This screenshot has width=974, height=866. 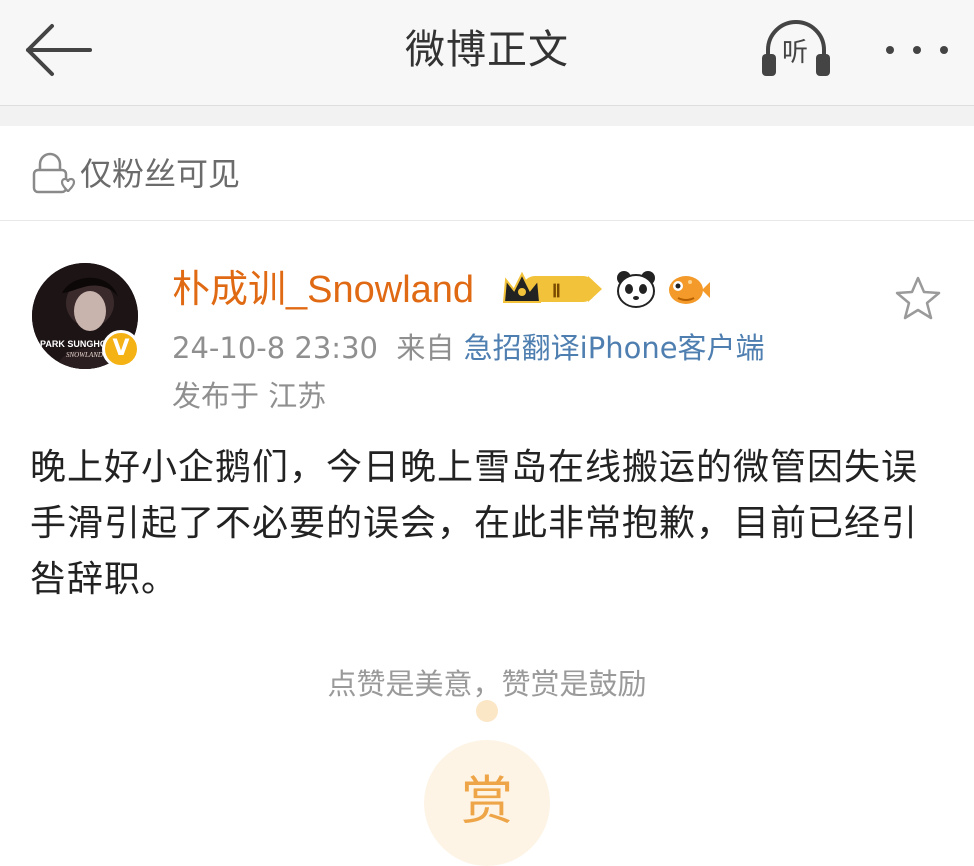 I want to click on reward-button: 赏, so click(x=487, y=803).